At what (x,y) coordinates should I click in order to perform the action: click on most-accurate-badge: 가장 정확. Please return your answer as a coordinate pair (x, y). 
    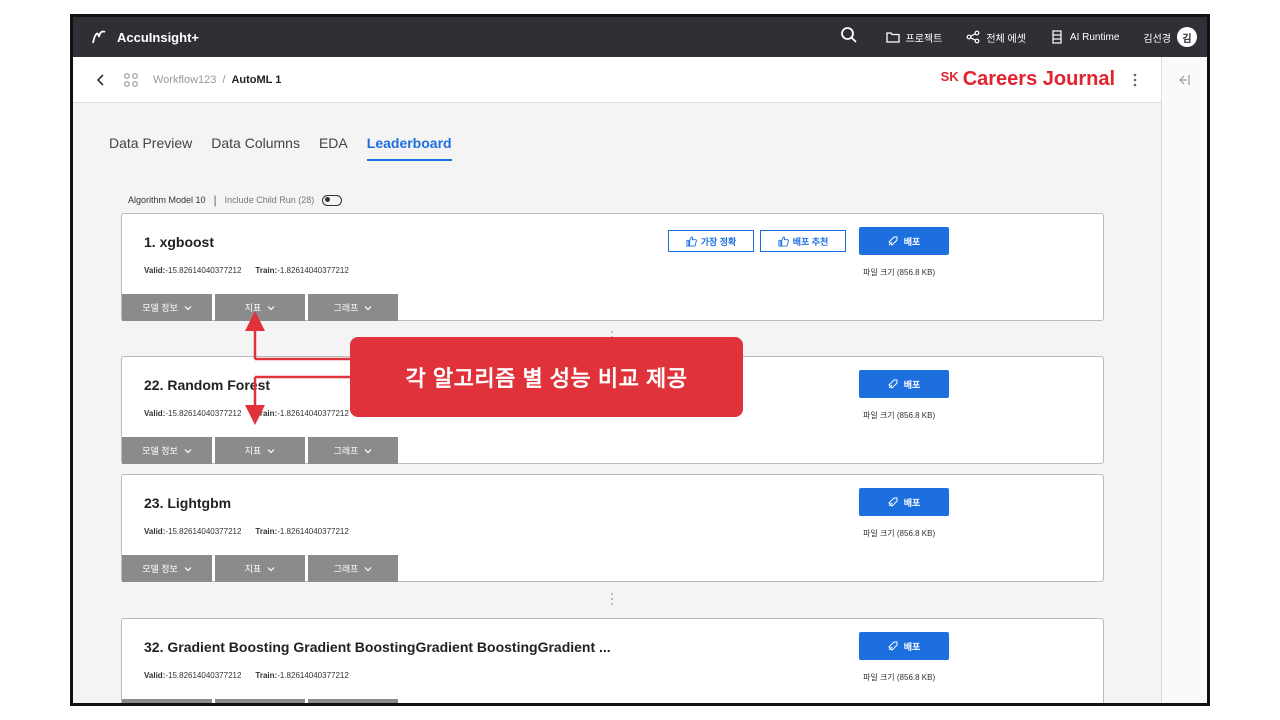
    Looking at the image, I should click on (711, 241).